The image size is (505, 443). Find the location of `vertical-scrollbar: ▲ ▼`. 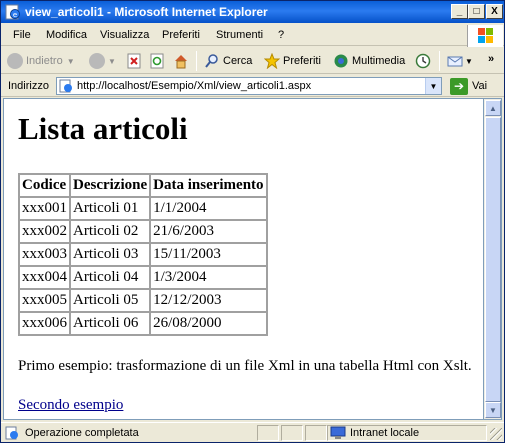

vertical-scrollbar: ▲ ▼ is located at coordinates (493, 259).